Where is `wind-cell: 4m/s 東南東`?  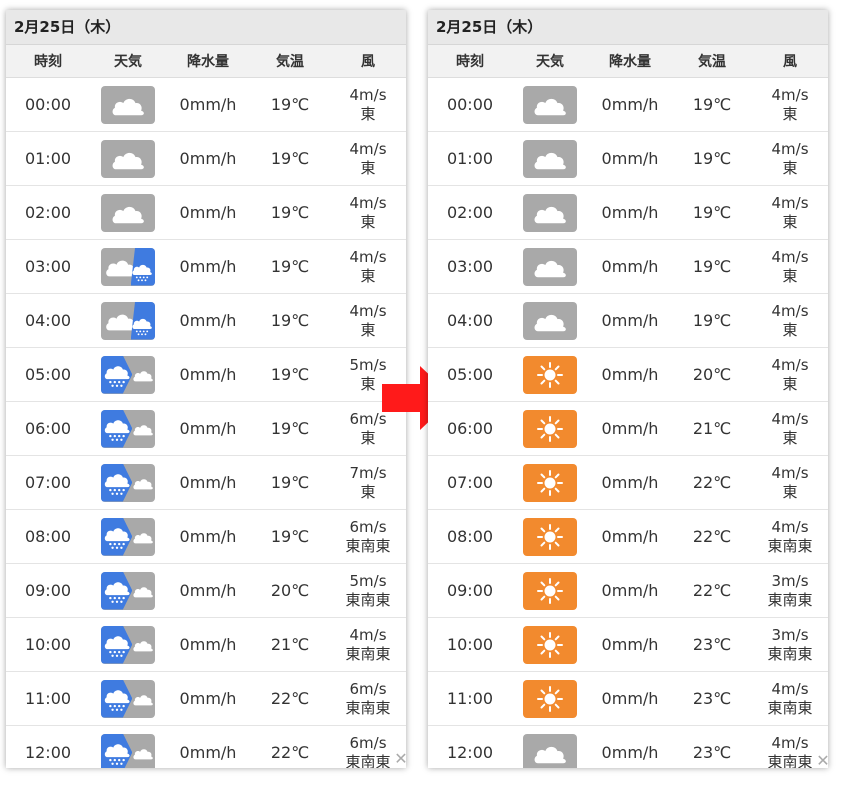
wind-cell: 4m/s 東南東 is located at coordinates (368, 645).